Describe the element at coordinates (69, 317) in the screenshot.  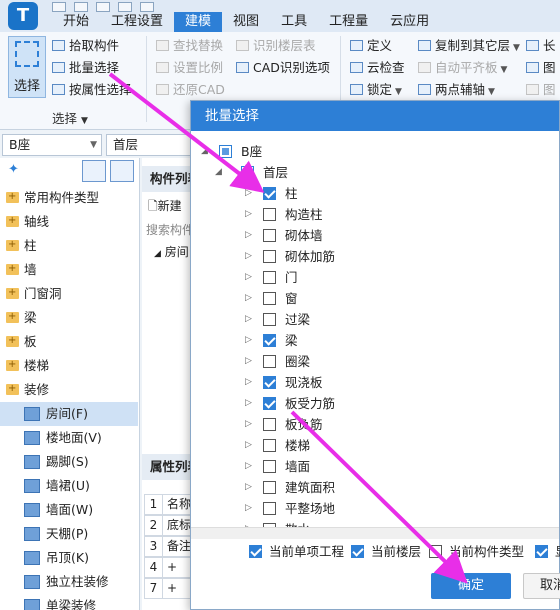
I see `tree-category-item: 梁` at that location.